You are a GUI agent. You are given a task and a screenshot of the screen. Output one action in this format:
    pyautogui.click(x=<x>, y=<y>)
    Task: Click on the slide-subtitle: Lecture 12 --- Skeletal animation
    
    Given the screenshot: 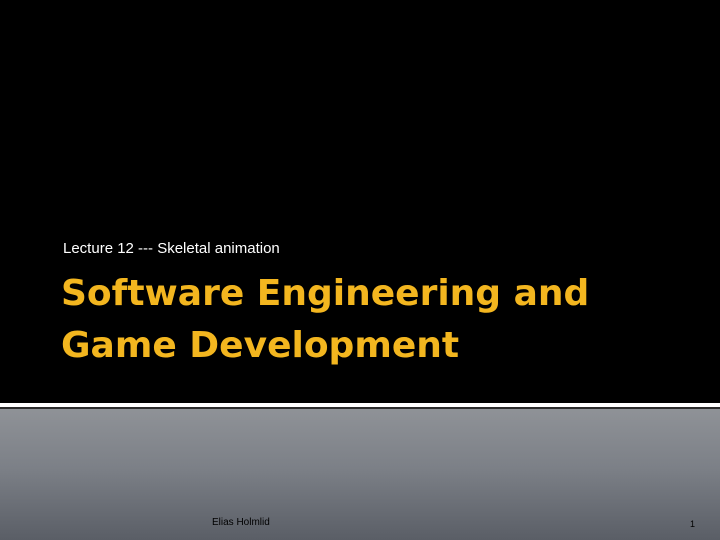 What is the action you would take?
    pyautogui.click(x=171, y=248)
    